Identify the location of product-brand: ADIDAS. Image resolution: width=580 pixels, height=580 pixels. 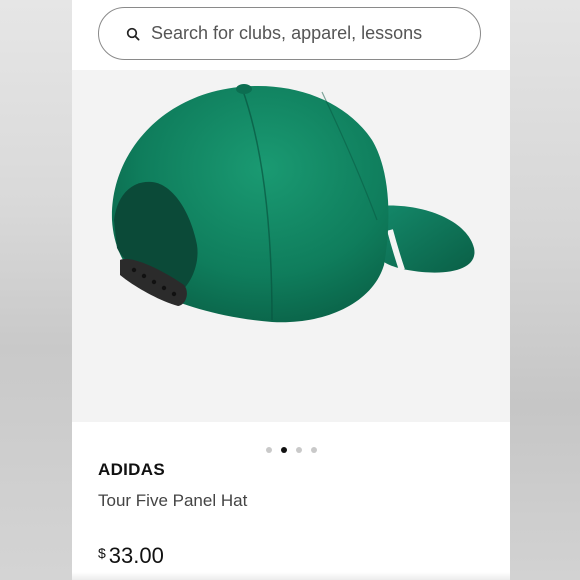
(131, 469).